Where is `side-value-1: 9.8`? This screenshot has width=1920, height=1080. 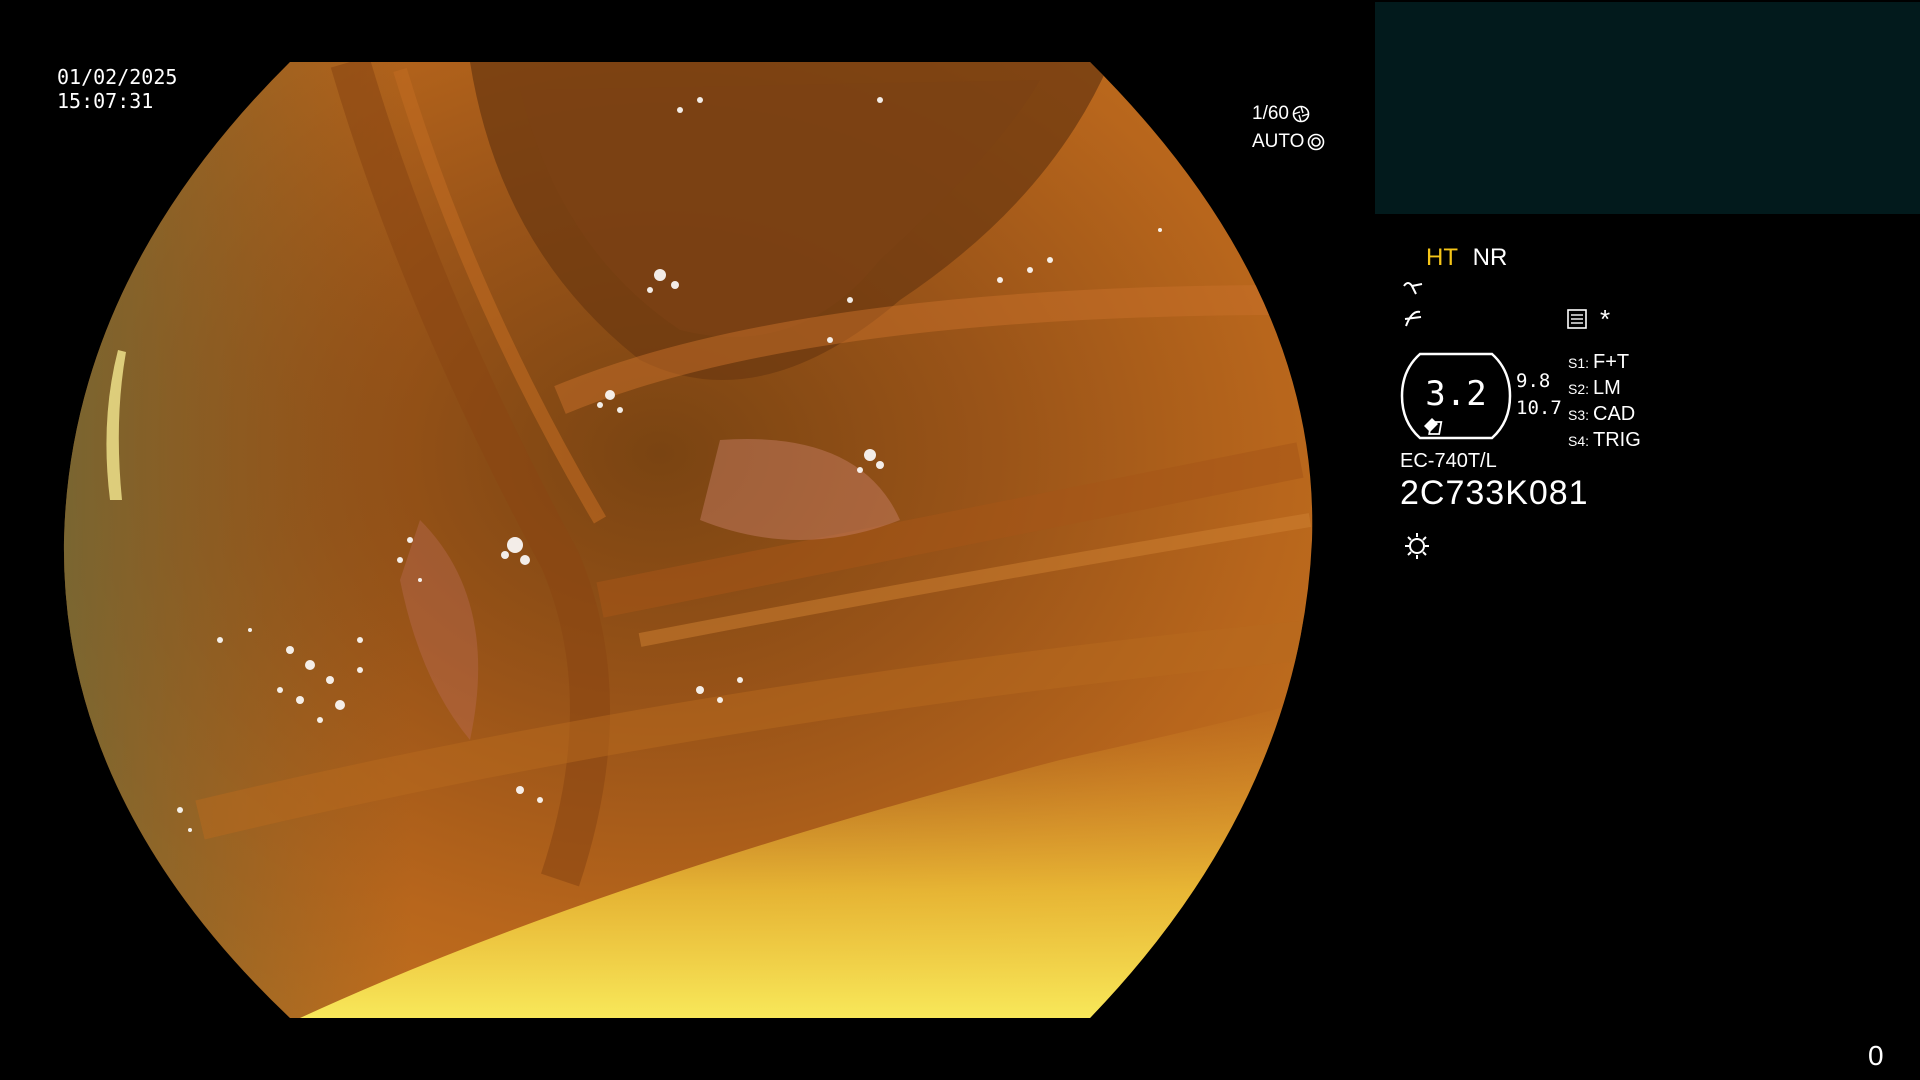 side-value-1: 9.8 is located at coordinates (1533, 381).